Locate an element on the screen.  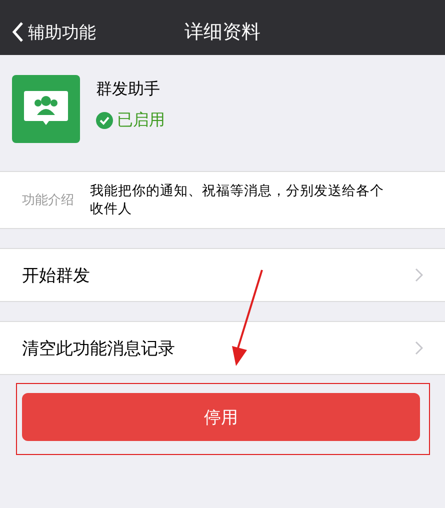
chevron-left-icon is located at coordinates (18, 32).